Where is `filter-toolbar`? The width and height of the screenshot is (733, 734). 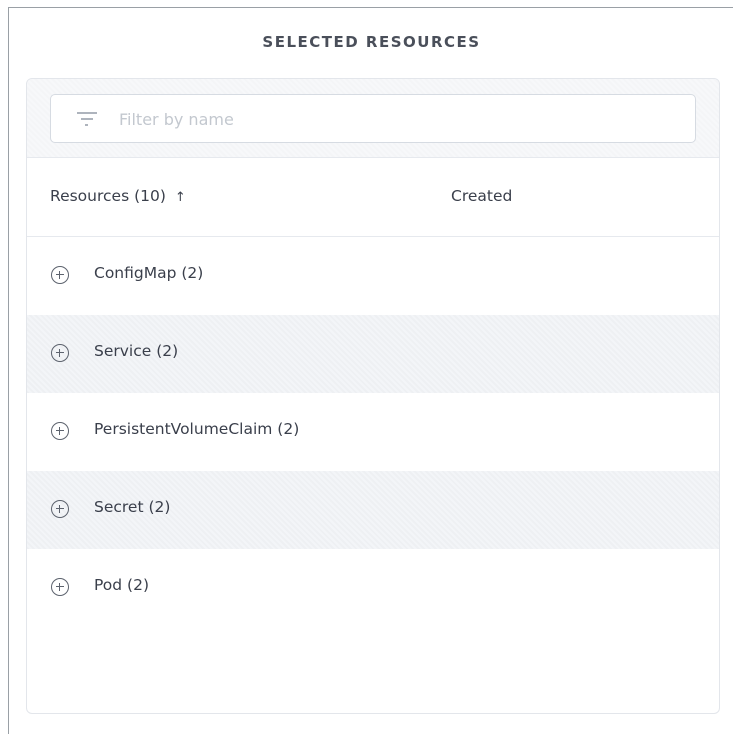 filter-toolbar is located at coordinates (373, 118).